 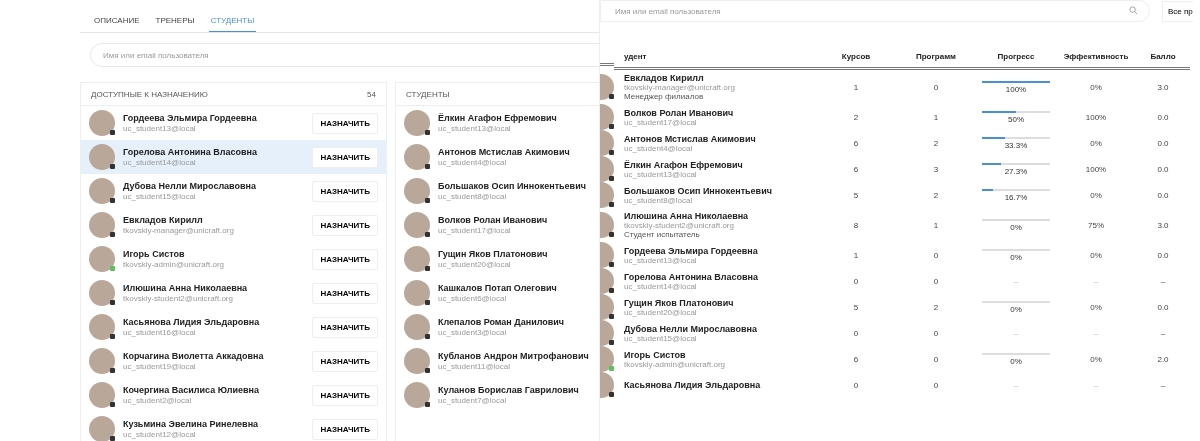 I want to click on column-header: Курсов, so click(x=856, y=59).